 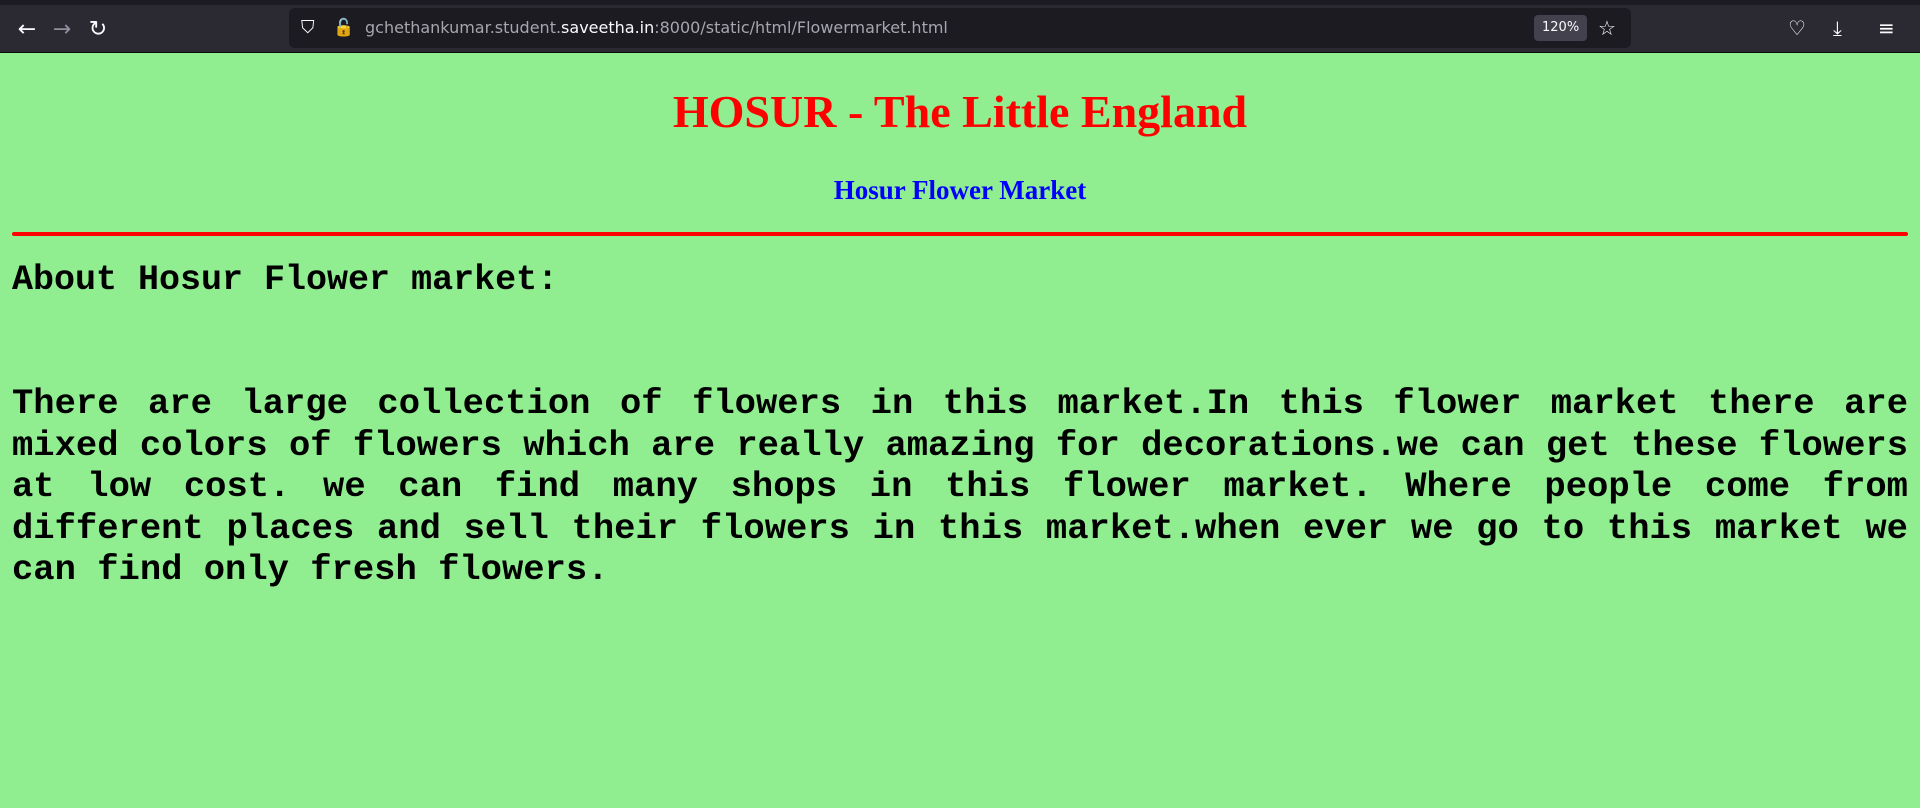 What do you see at coordinates (27, 30) in the screenshot?
I see `back-icon: ←` at bounding box center [27, 30].